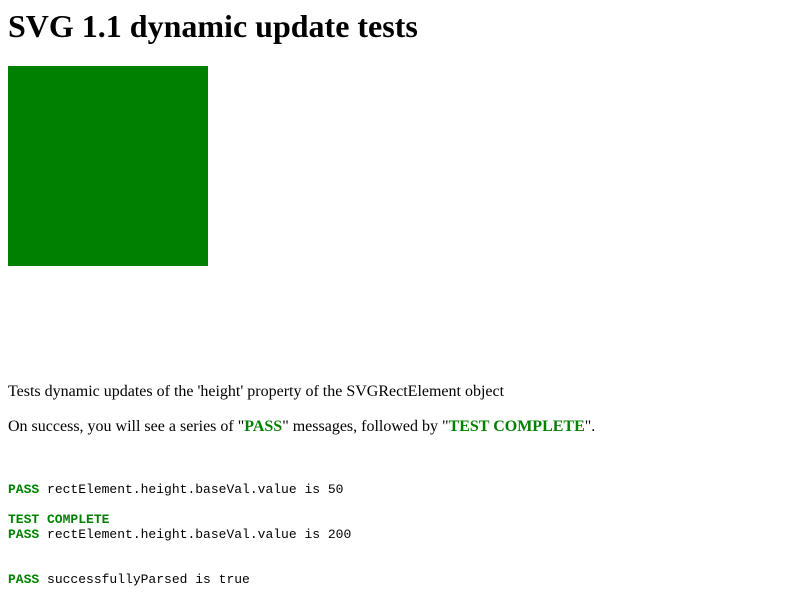  I want to click on test-complete-label: TEST COMPLETE, so click(59, 519).